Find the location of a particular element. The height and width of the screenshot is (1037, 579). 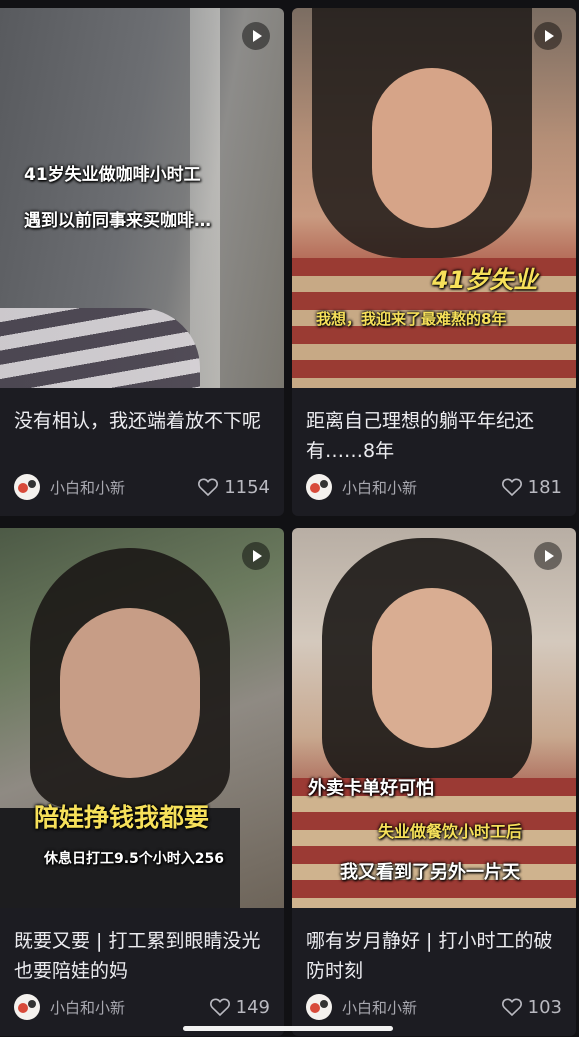

overlay-line: 陪娃挣钱我都要 is located at coordinates (122, 817).